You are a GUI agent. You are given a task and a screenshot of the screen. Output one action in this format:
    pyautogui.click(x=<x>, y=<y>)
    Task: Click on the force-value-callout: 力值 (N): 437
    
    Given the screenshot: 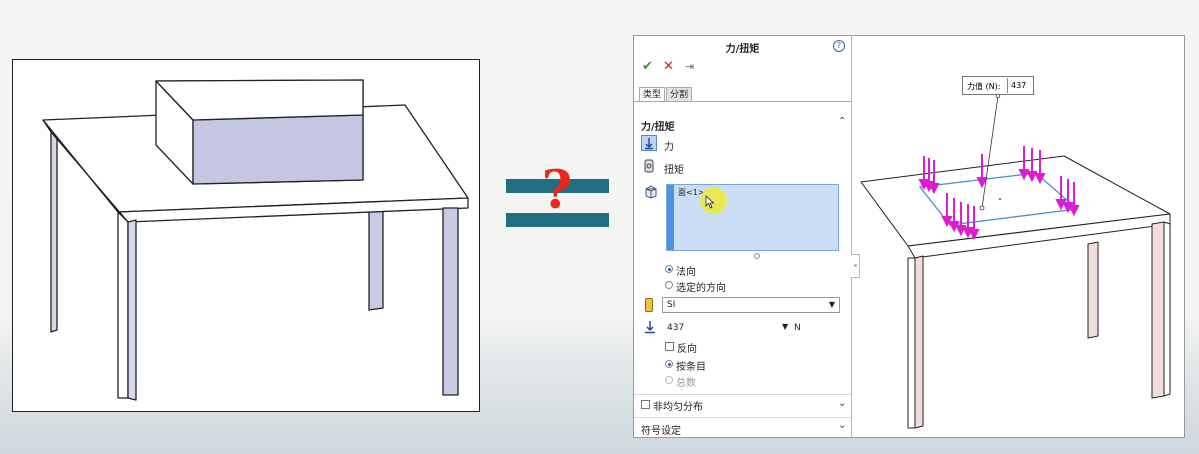 What is the action you would take?
    pyautogui.click(x=998, y=85)
    